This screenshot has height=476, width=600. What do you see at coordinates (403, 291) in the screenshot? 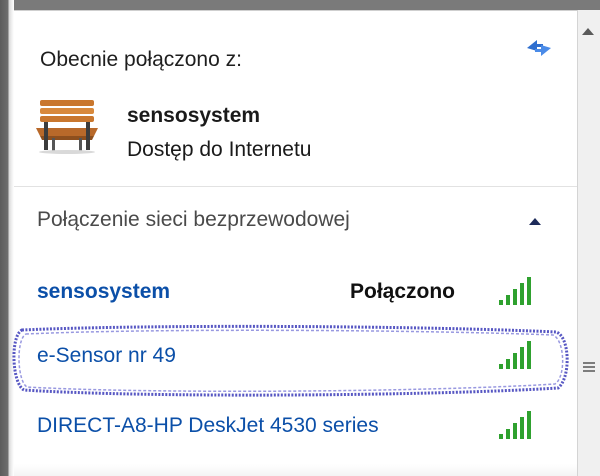
I see `network-connected-status: Połączono` at bounding box center [403, 291].